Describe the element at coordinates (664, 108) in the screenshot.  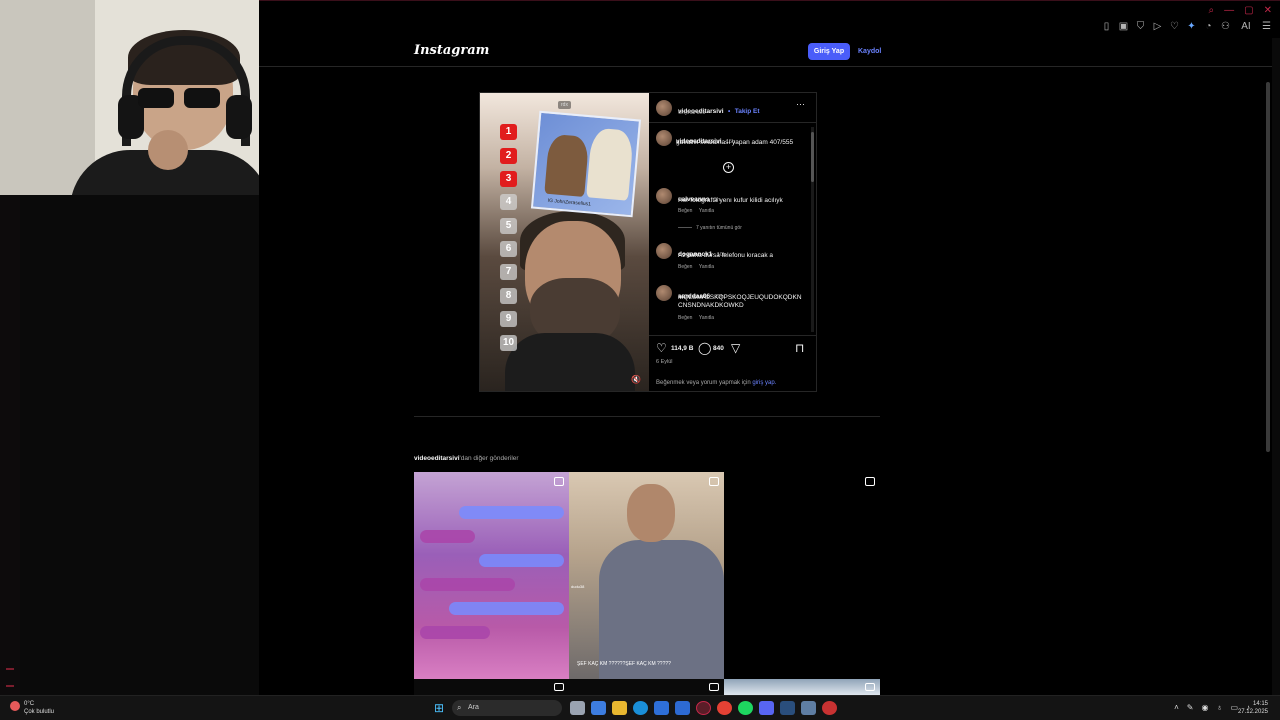
I see `author-avatar` at that location.